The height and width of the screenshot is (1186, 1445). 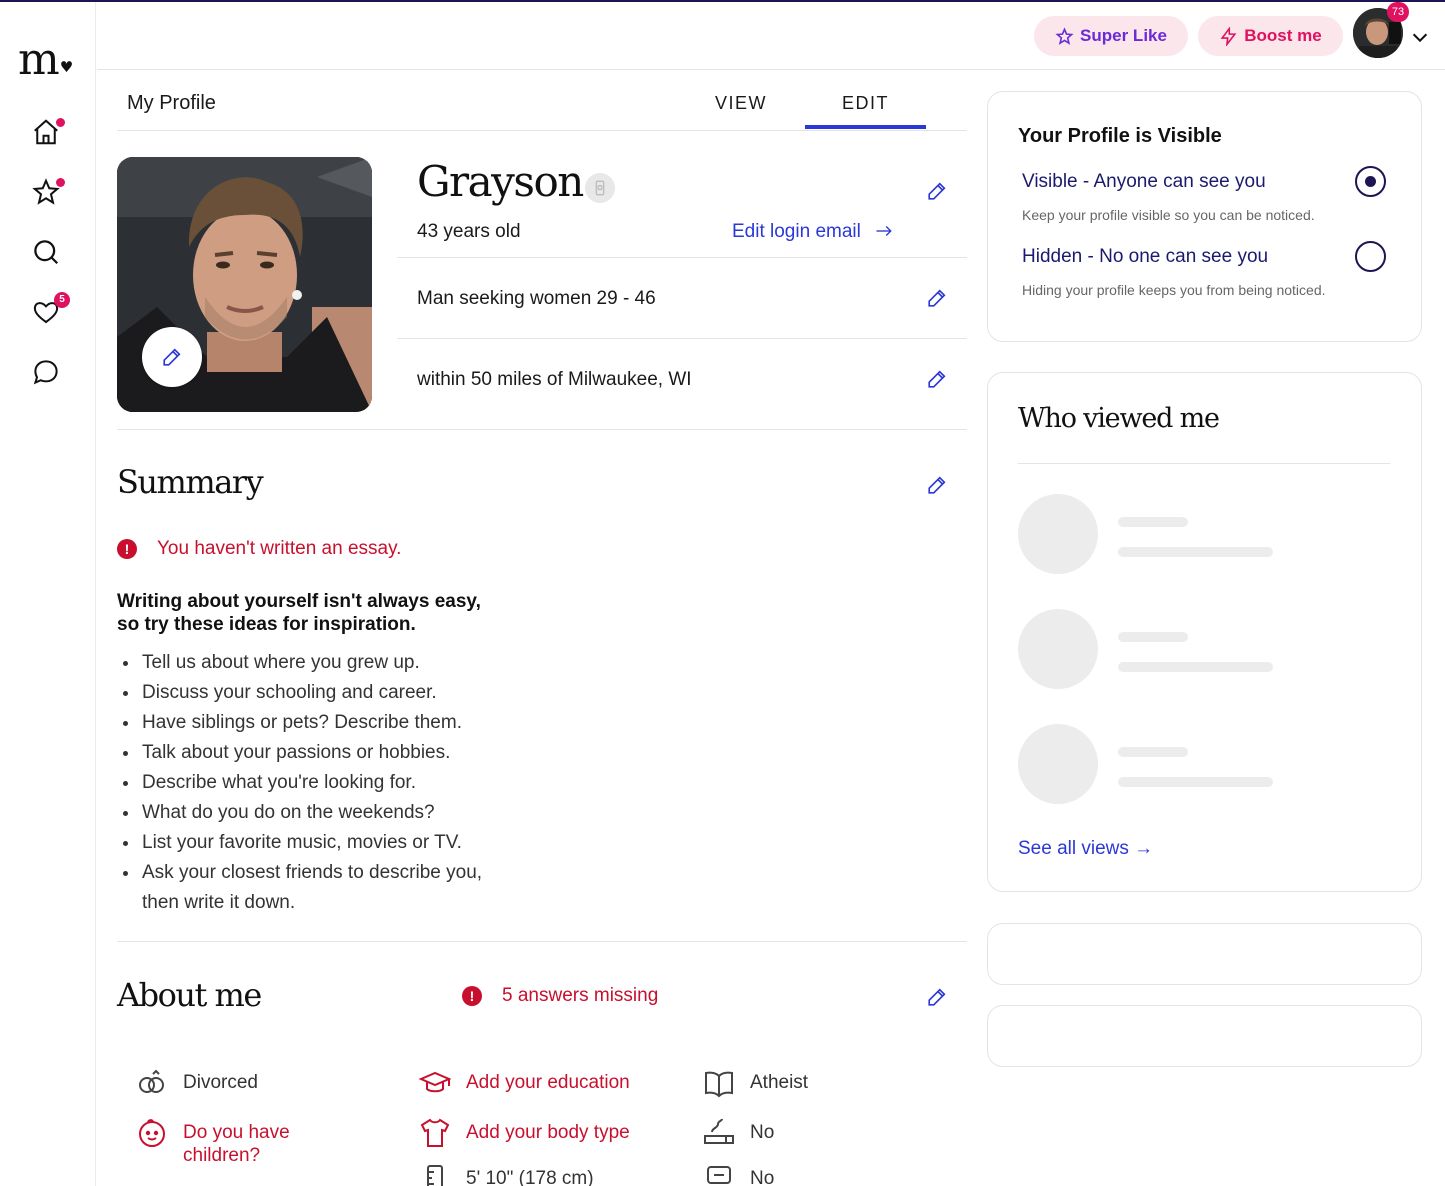 I want to click on super-like-button: Super Like, so click(x=1111, y=36).